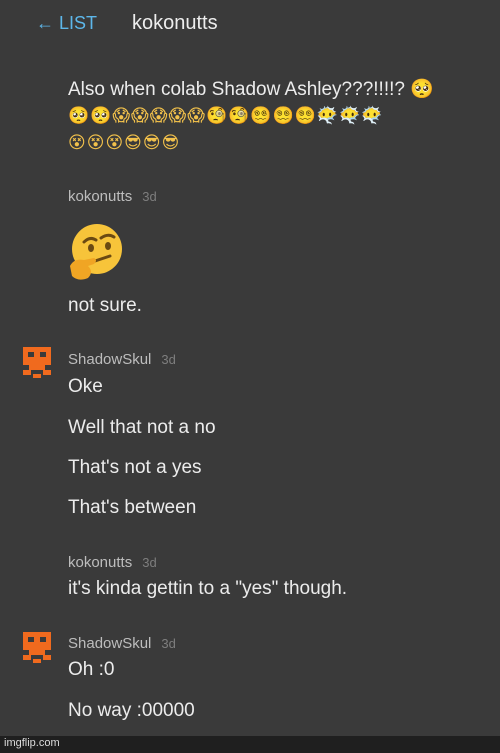  I want to click on conversation-header: ← LIST kokonutts, so click(250, 24).